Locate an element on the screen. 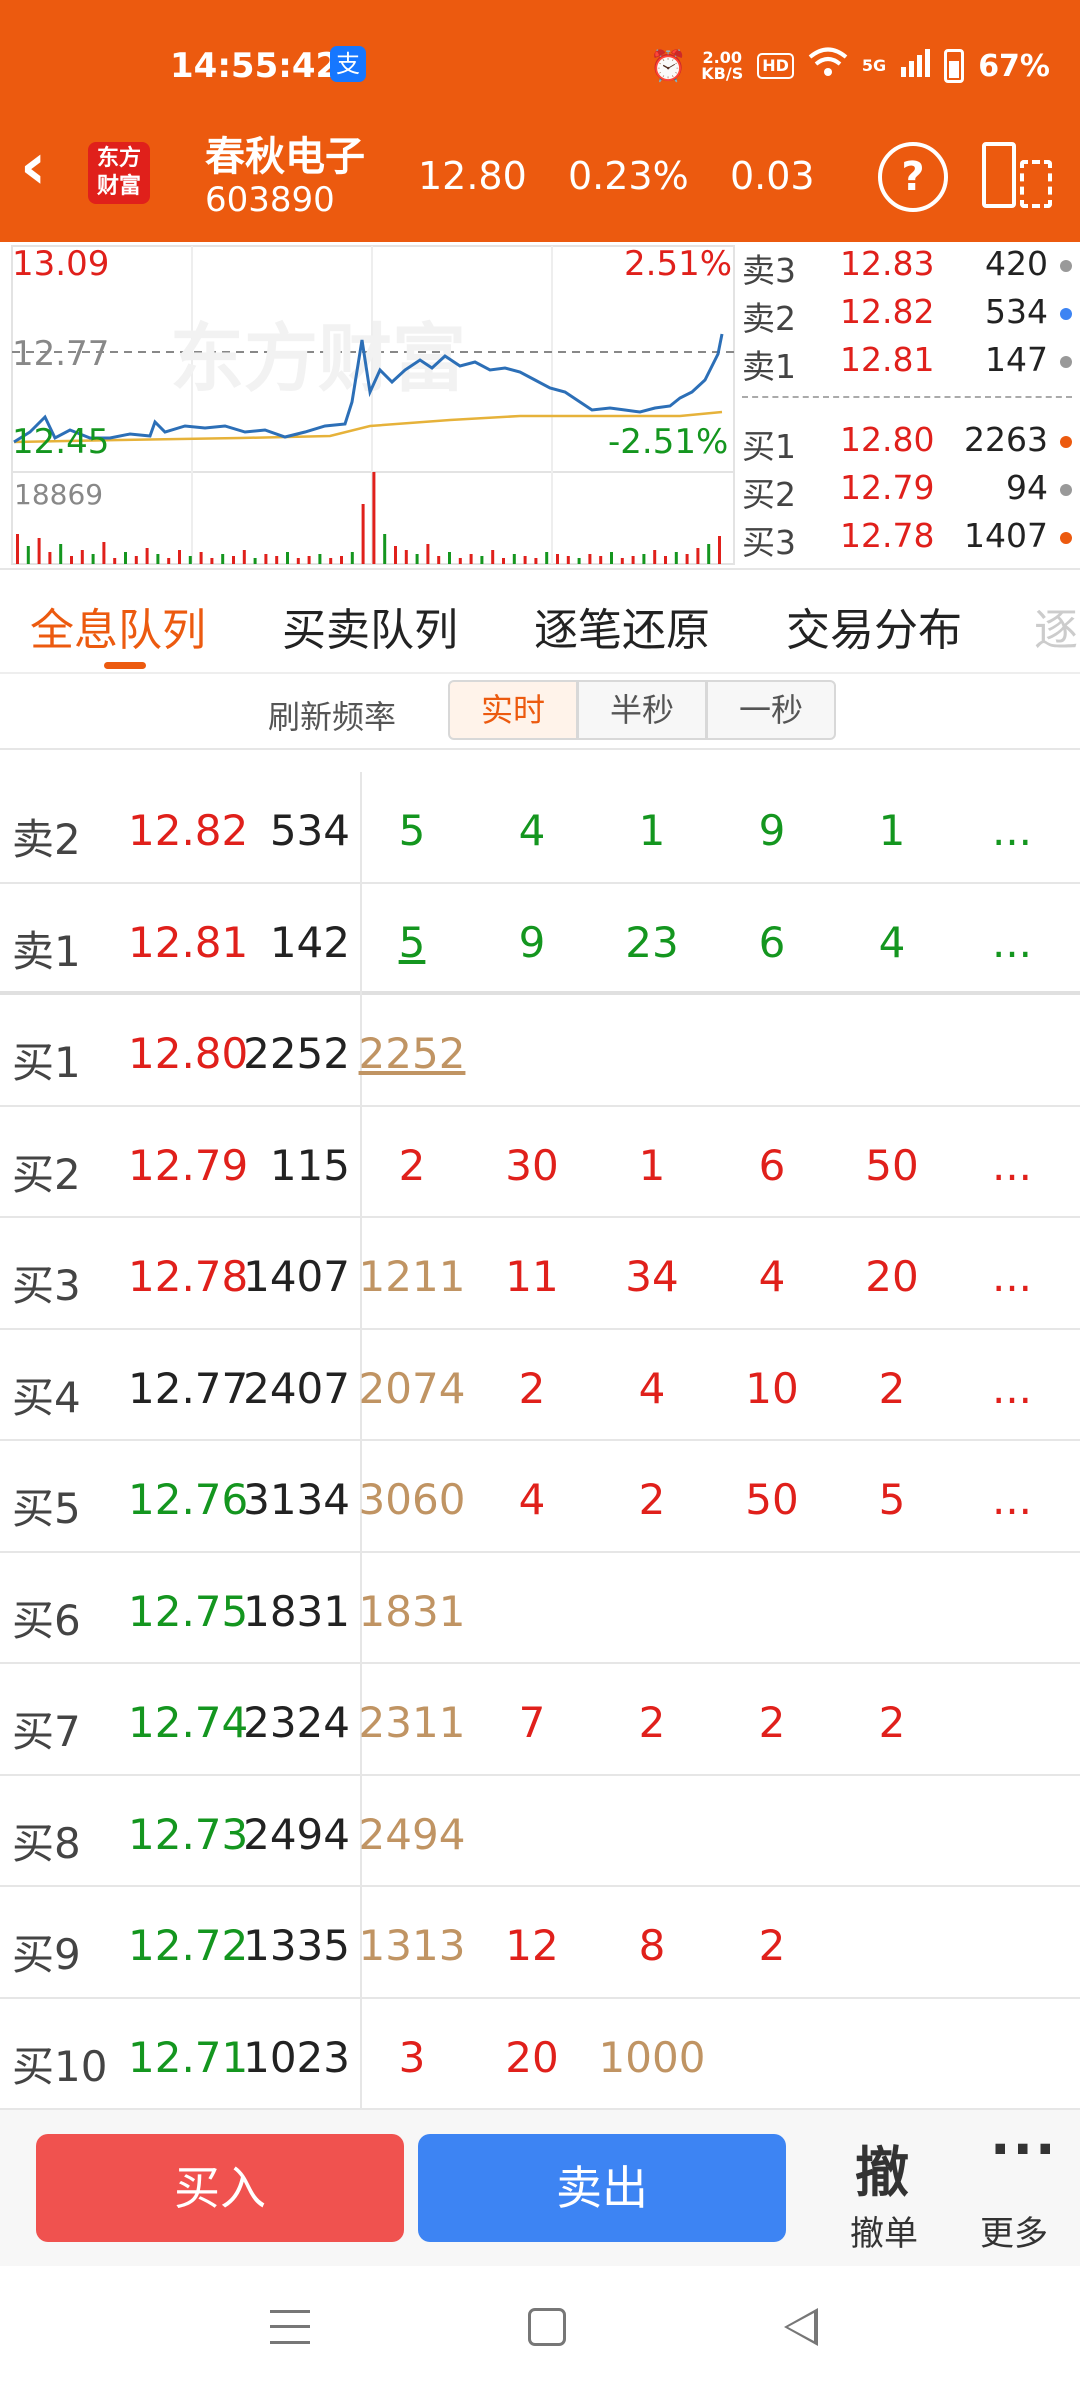  tab-full-queue: 全息队列 is located at coordinates (118, 626).